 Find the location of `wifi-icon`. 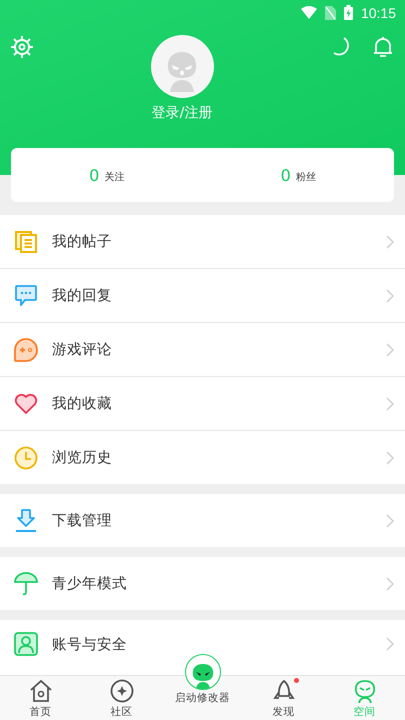

wifi-icon is located at coordinates (308, 12).